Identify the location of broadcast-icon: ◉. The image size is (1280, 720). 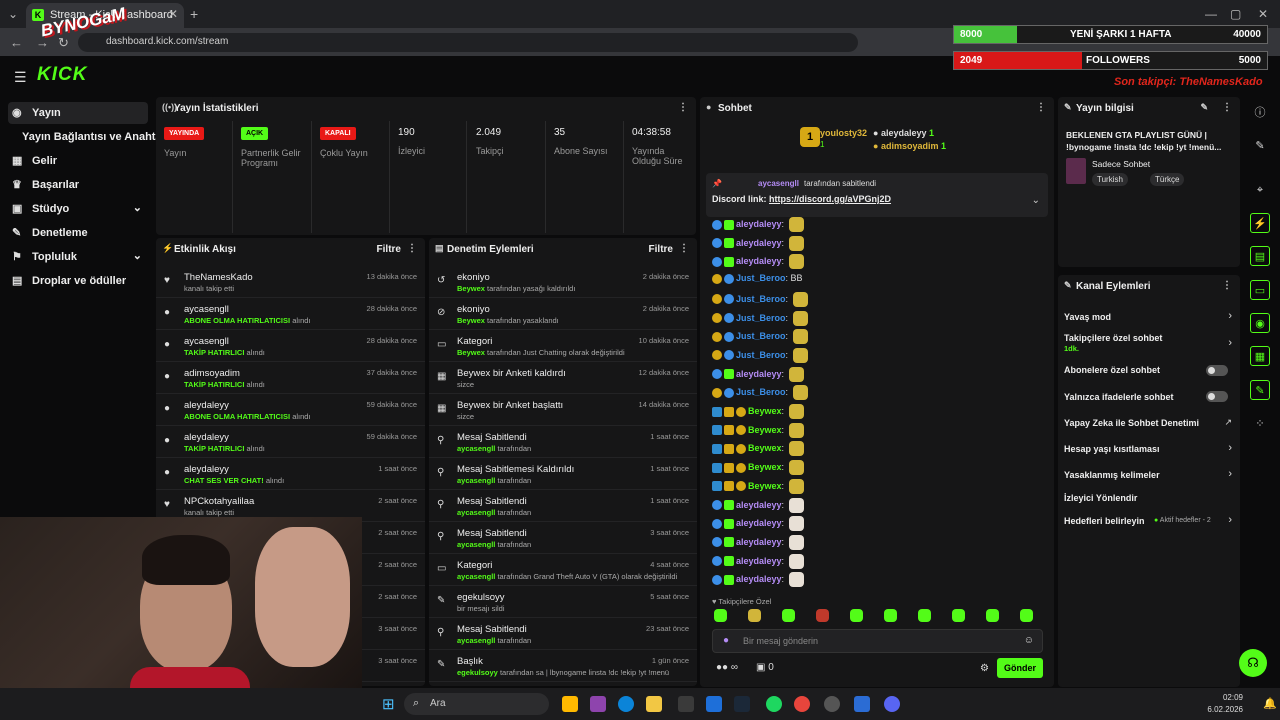
(1260, 323).